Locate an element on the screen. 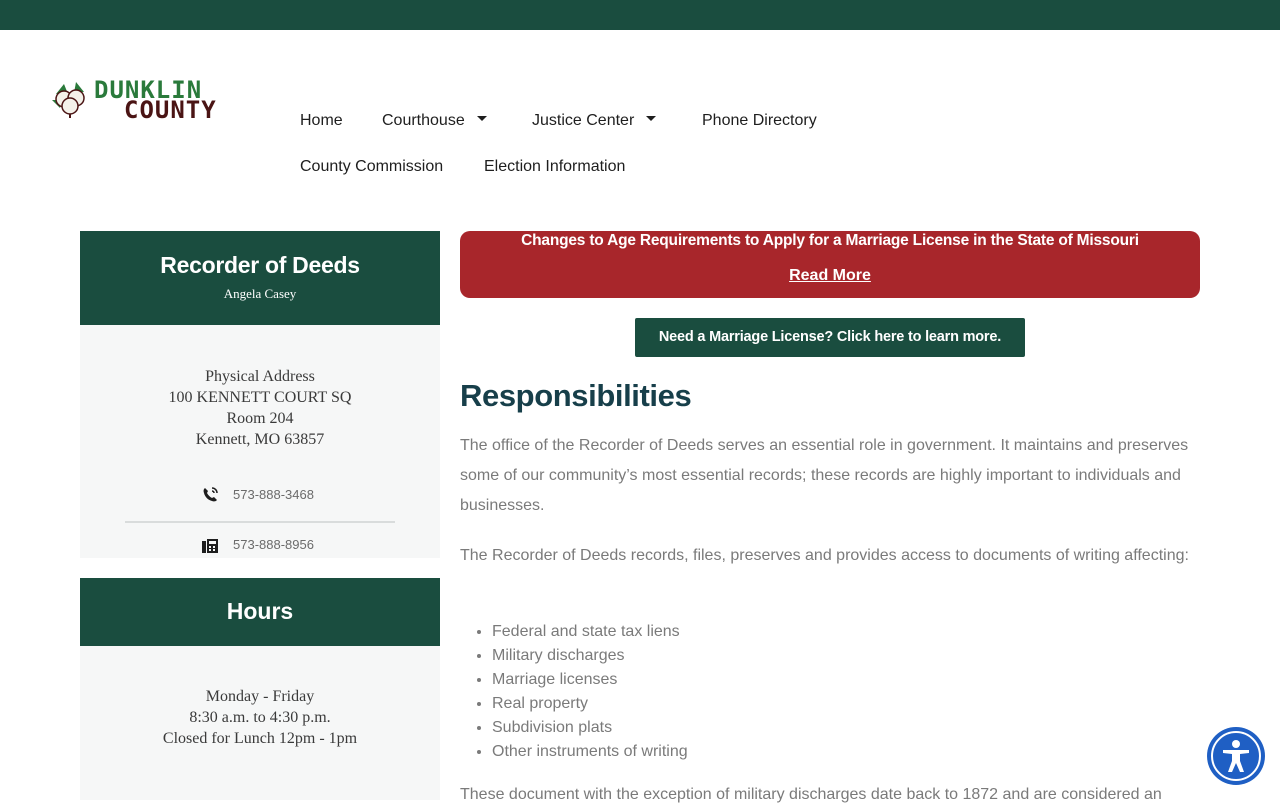 The width and height of the screenshot is (1280, 810). list-item: Marriage licenses is located at coordinates (846, 680).